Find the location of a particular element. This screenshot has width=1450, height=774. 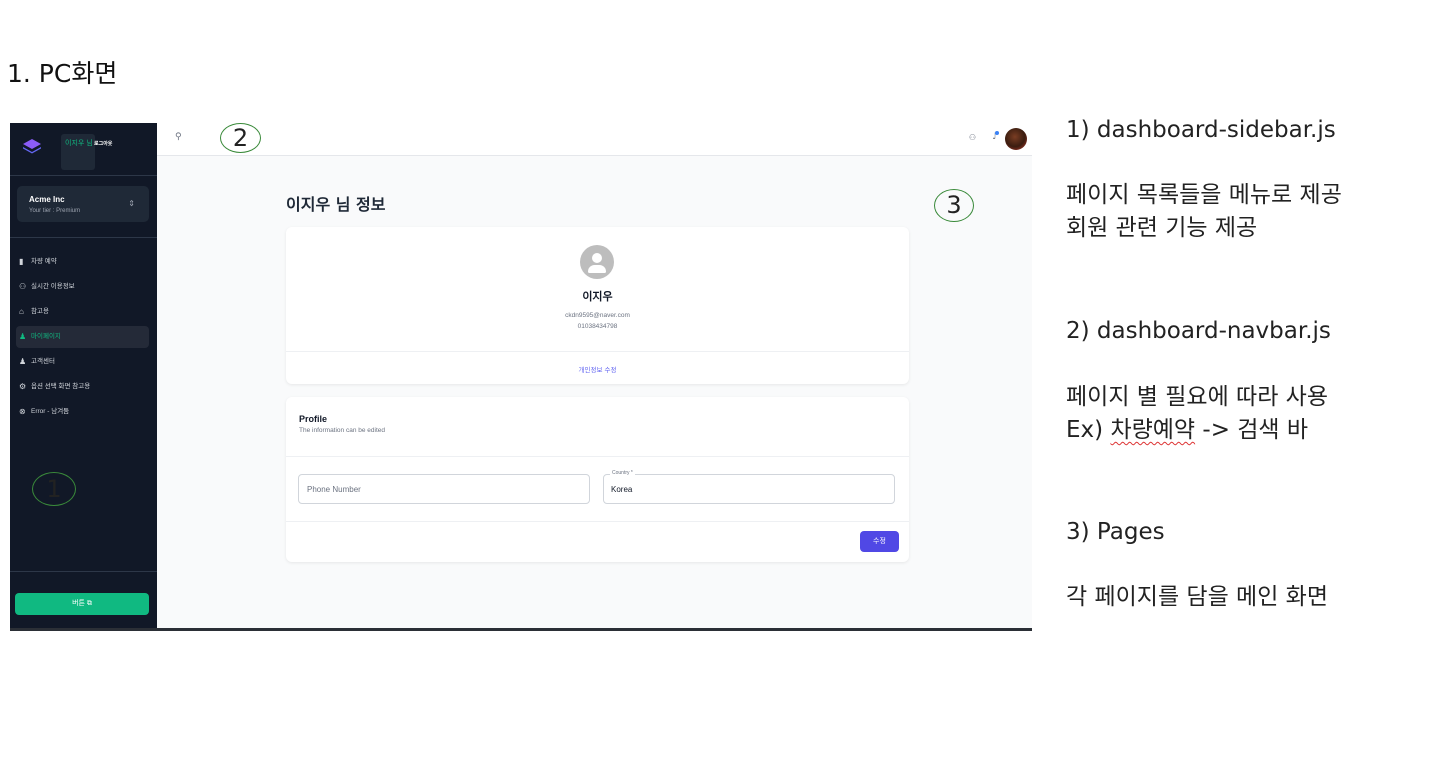

sidebar-item-label: 참고용 is located at coordinates (40, 311).